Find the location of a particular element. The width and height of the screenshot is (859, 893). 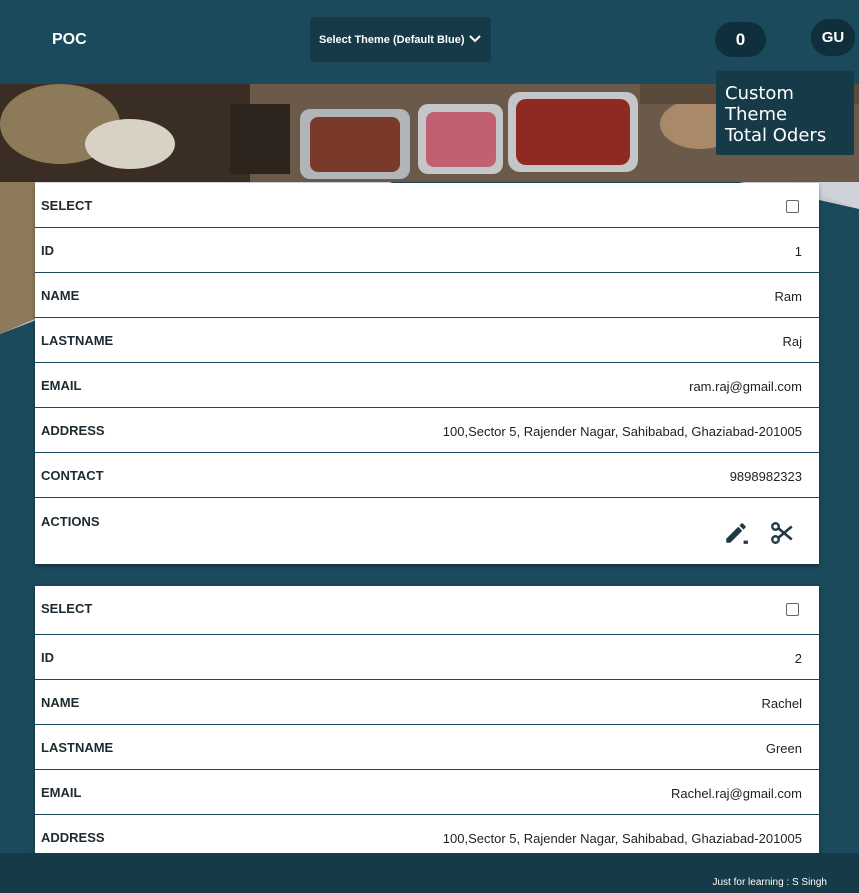

name-value: Ram is located at coordinates (788, 296).